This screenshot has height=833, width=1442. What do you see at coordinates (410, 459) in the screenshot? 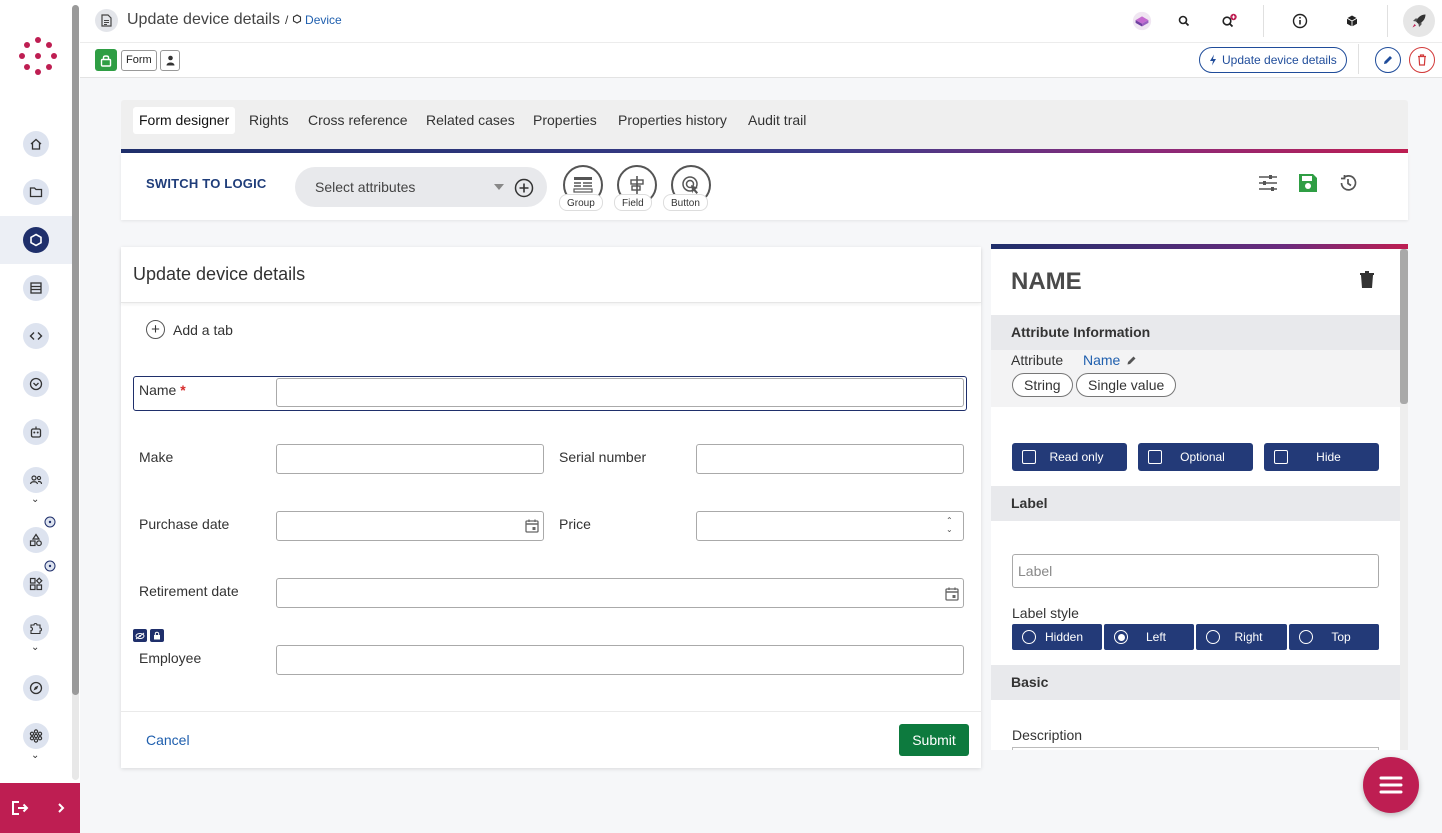
I see `make-input` at bounding box center [410, 459].